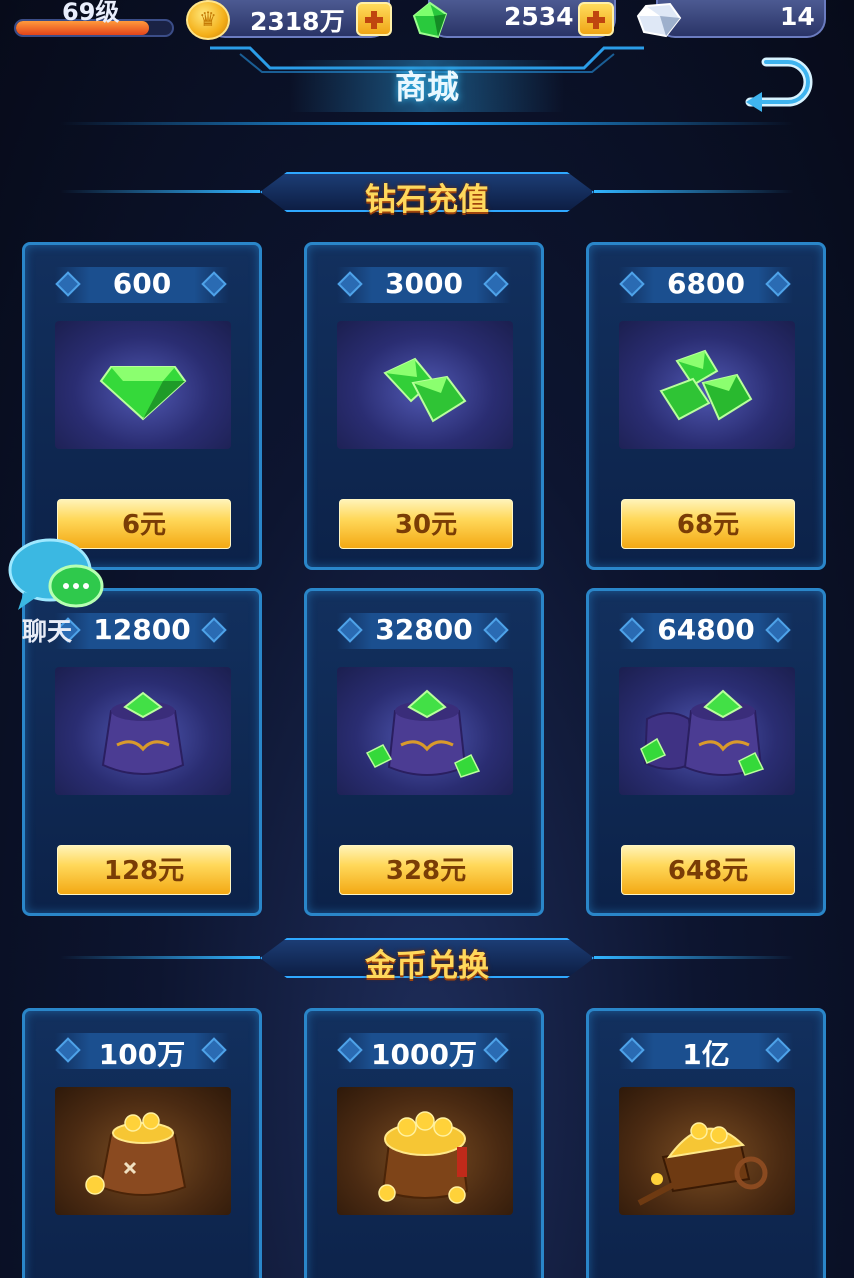 This screenshot has height=1278, width=854. I want to click on diamond-pack-card: 6800 68元, so click(706, 406).